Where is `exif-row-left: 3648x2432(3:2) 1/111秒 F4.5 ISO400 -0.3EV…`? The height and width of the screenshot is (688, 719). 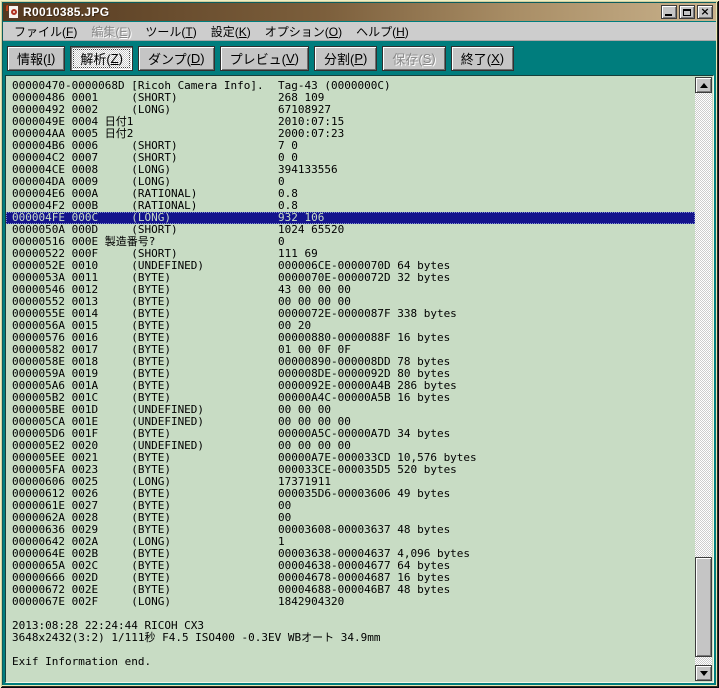 exif-row-left: 3648x2432(3:2) 1/111秒 F4.5 ISO400 -0.3EV… is located at coordinates (196, 637).